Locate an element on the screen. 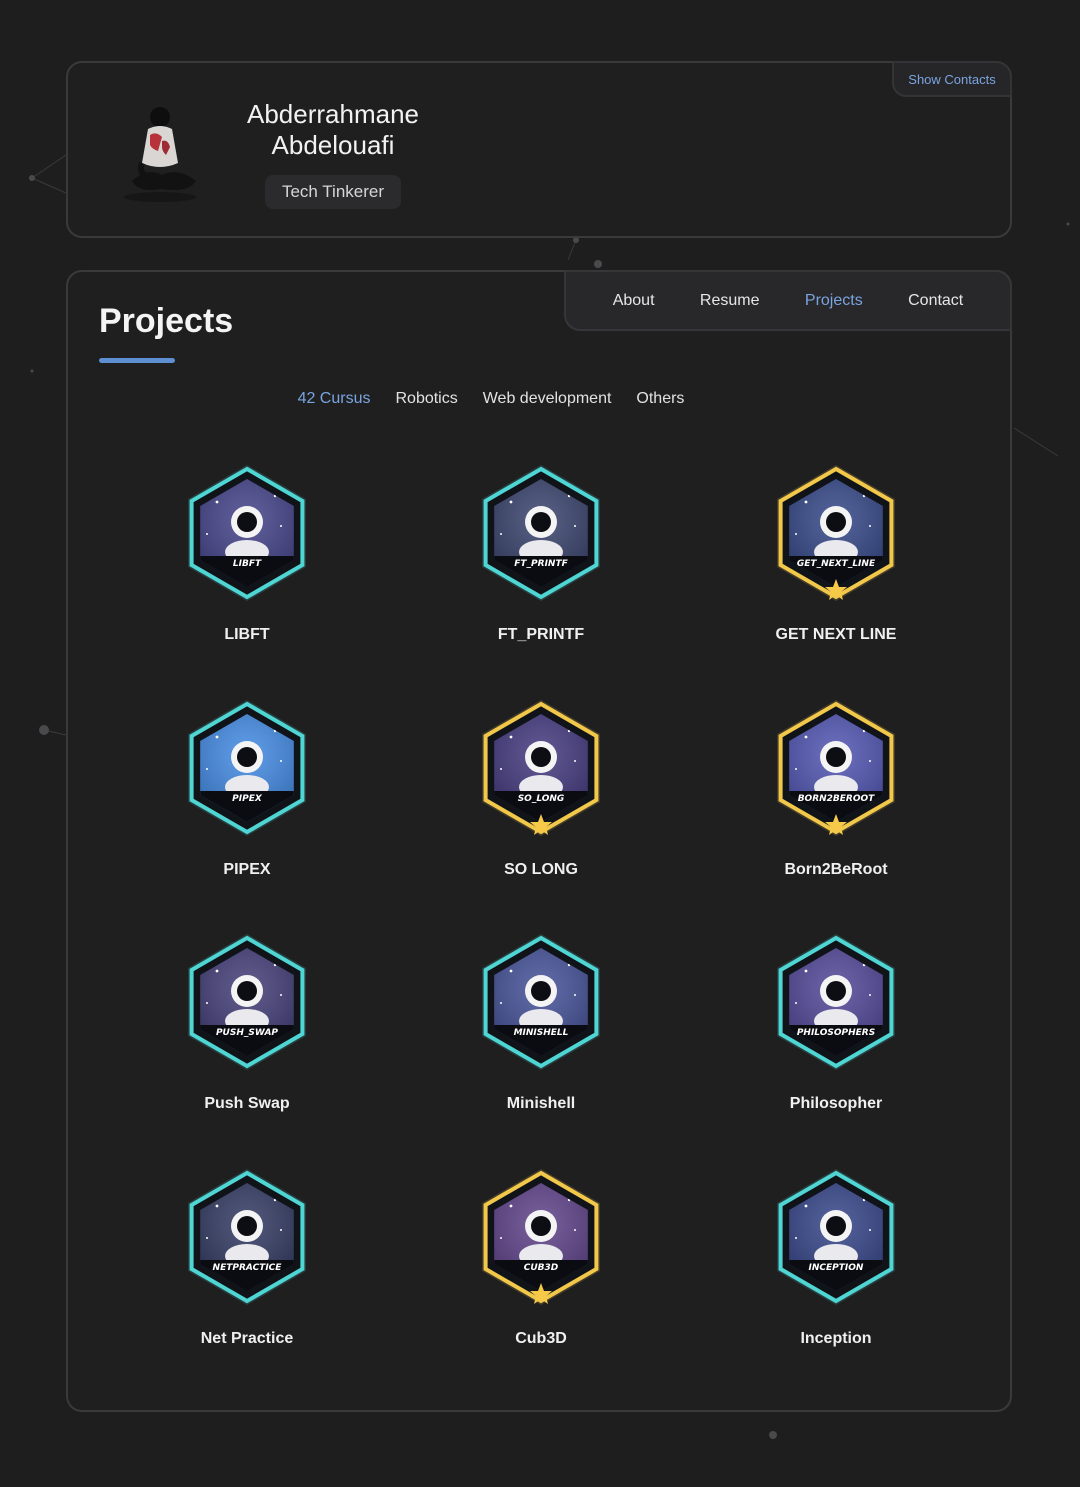  nav-about: About is located at coordinates (634, 301).